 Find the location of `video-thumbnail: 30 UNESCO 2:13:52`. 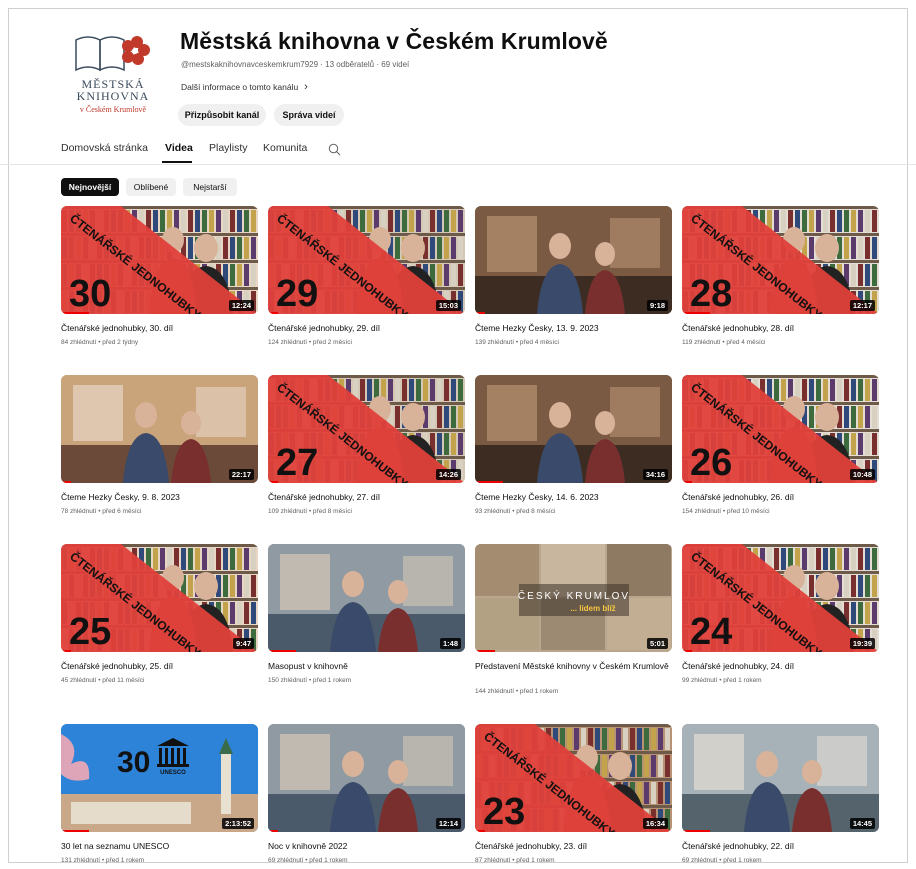

video-thumbnail: 30 UNESCO 2:13:52 is located at coordinates (159, 778).